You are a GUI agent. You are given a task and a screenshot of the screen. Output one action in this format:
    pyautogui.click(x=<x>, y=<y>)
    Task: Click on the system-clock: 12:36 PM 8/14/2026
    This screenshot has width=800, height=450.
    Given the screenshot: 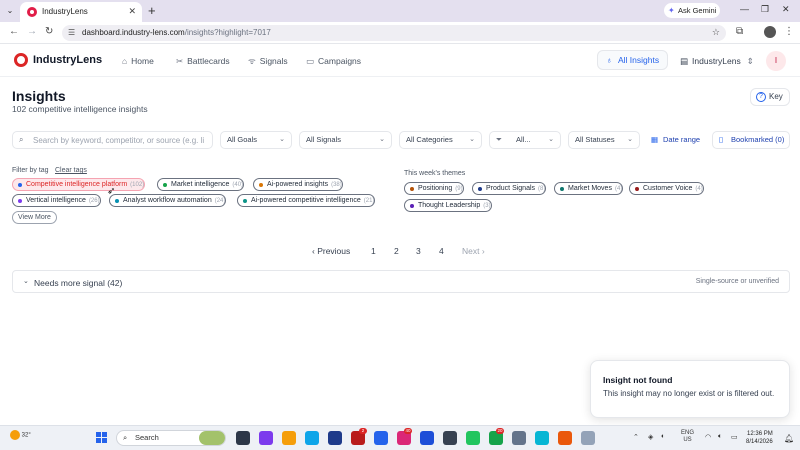 What is the action you would take?
    pyautogui.click(x=759, y=438)
    